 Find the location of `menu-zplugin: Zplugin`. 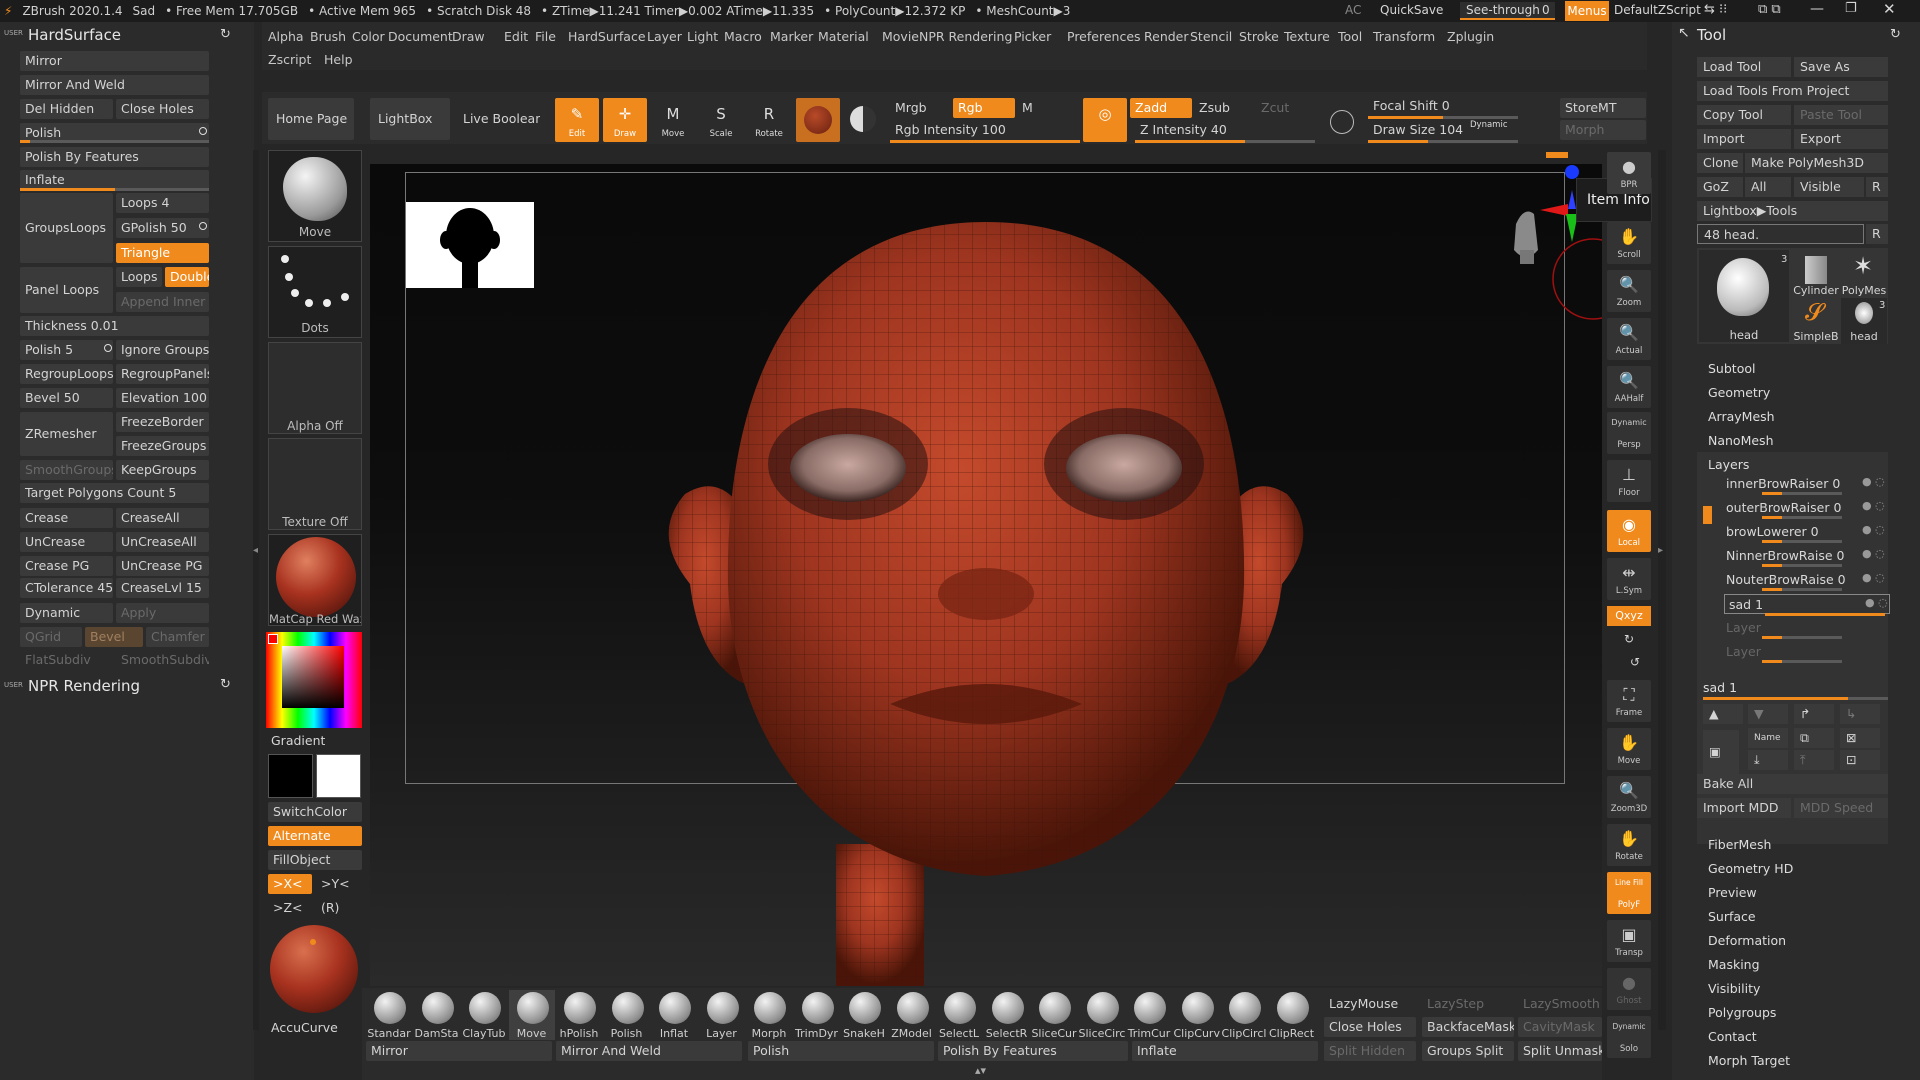

menu-zplugin: Zplugin is located at coordinates (1470, 36).